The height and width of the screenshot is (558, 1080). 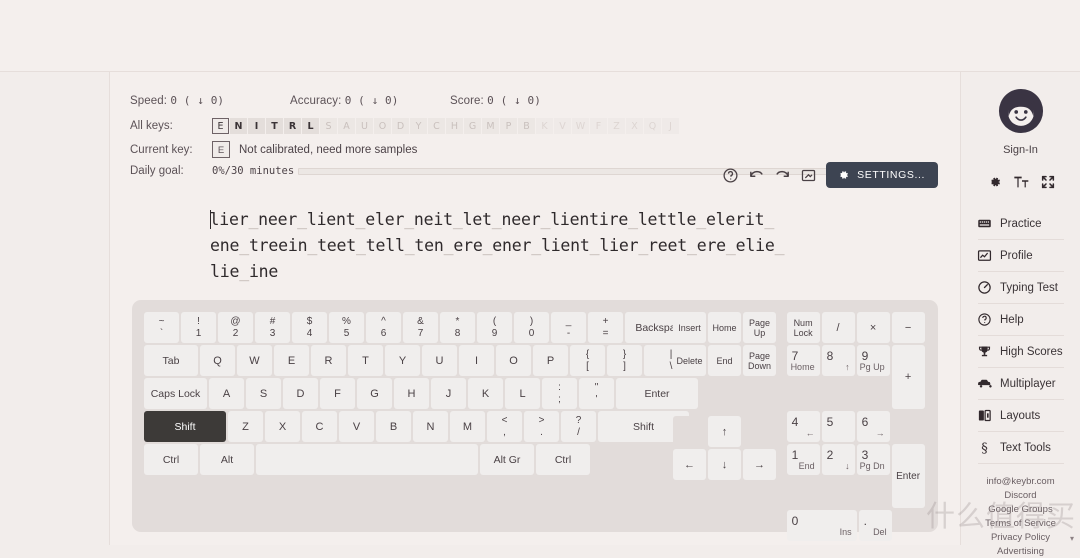 I want to click on sidebar-item-layouts: Layouts, so click(x=1020, y=415).